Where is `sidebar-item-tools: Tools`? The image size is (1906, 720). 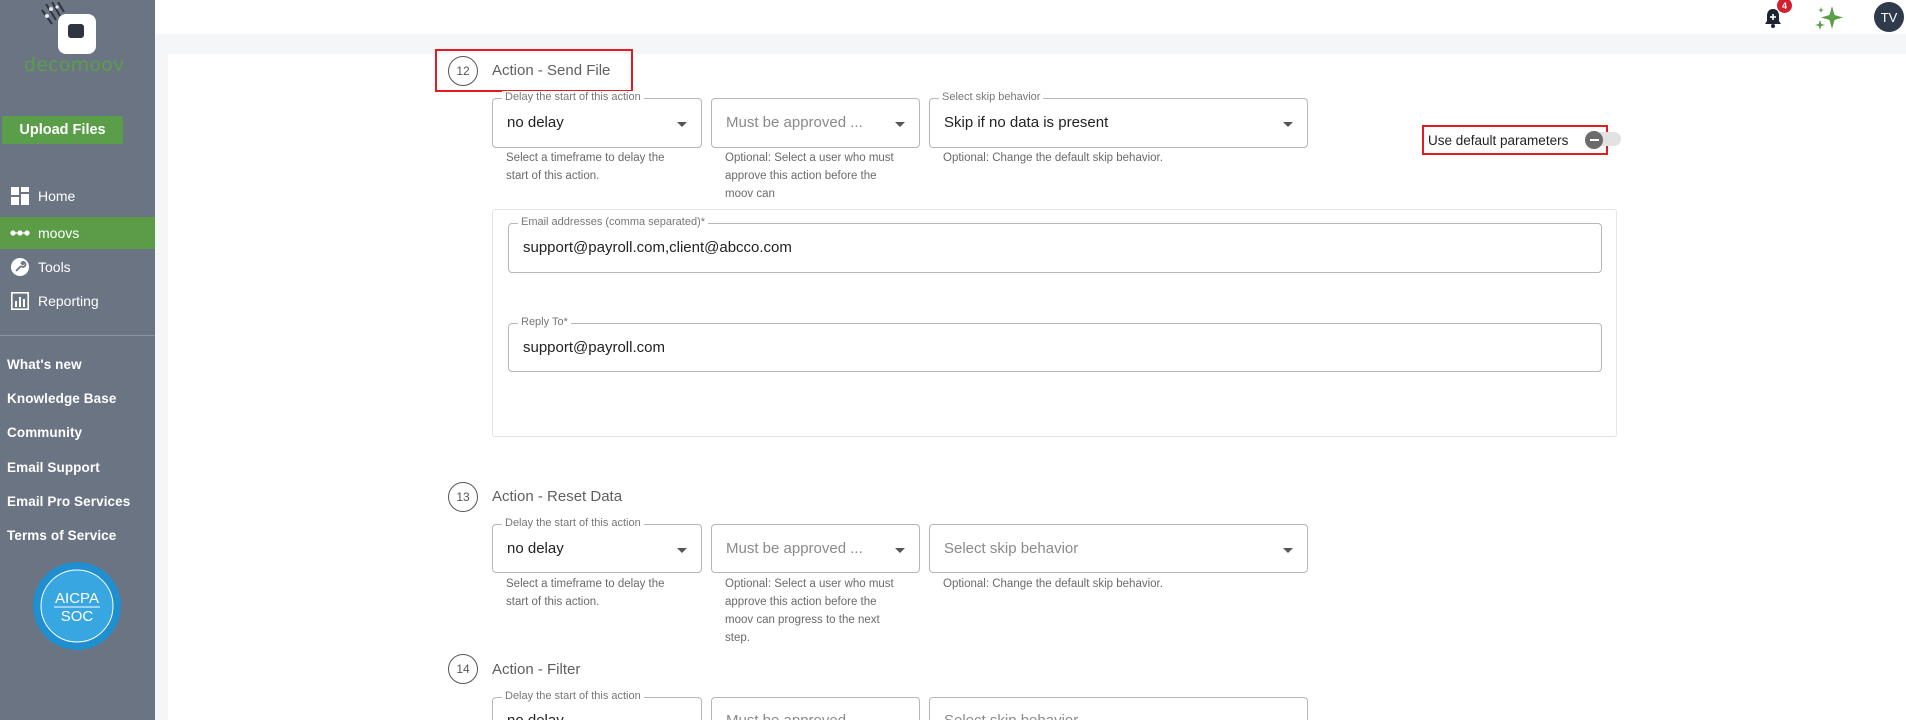
sidebar-item-tools: Tools is located at coordinates (77, 267).